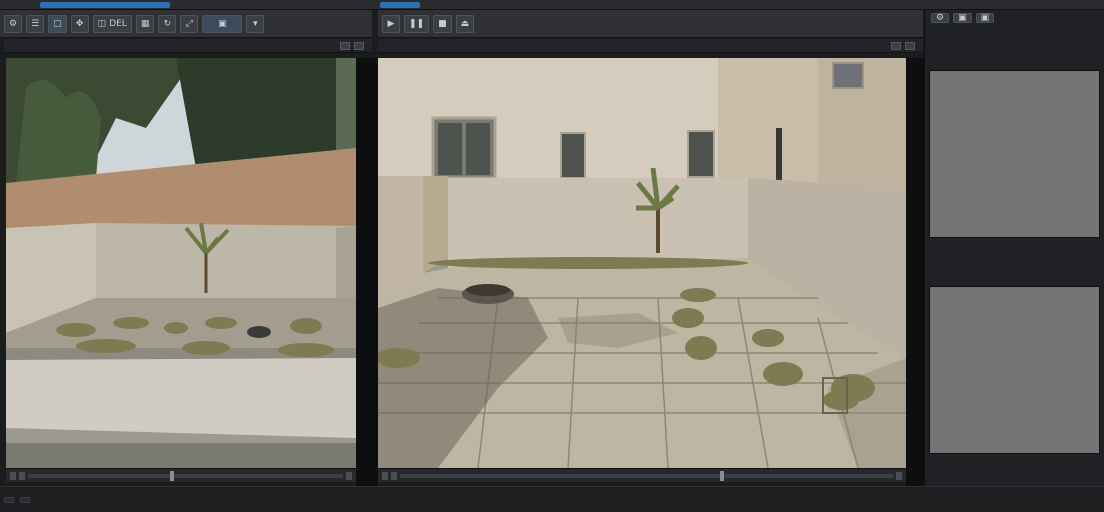  I want to click on menu-button: ☰, so click(35, 23).